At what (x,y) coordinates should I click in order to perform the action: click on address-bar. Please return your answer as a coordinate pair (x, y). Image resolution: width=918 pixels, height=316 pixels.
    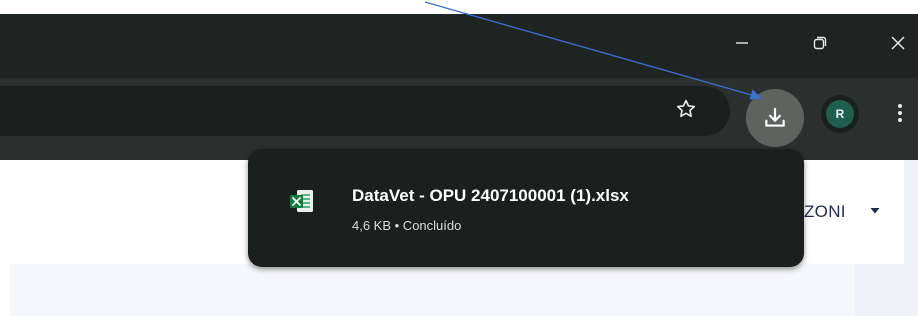
    Looking at the image, I should click on (365, 111).